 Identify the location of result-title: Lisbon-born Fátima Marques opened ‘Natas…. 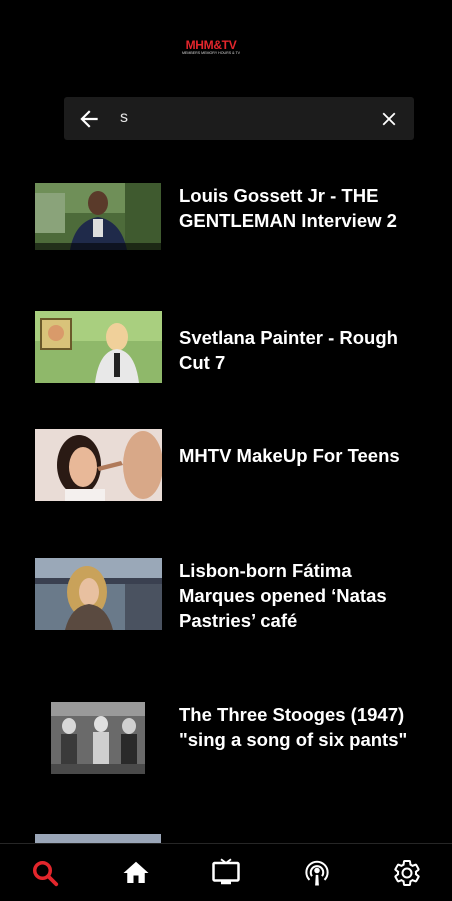
(299, 595).